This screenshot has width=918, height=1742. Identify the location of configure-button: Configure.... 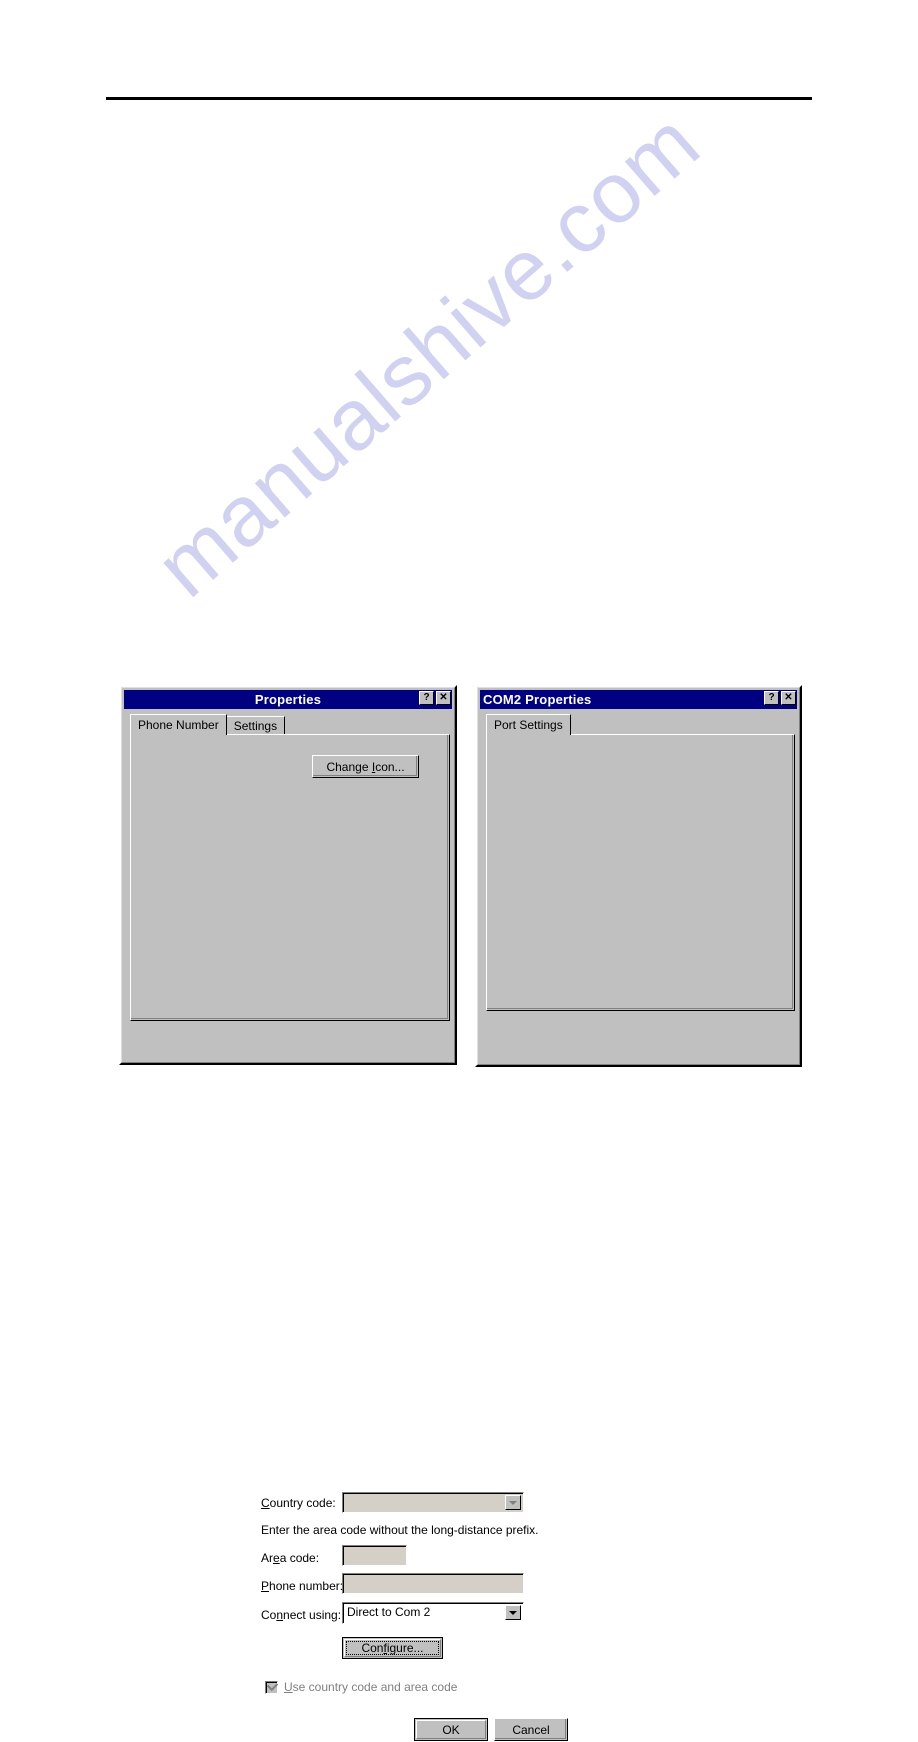
(392, 1648).